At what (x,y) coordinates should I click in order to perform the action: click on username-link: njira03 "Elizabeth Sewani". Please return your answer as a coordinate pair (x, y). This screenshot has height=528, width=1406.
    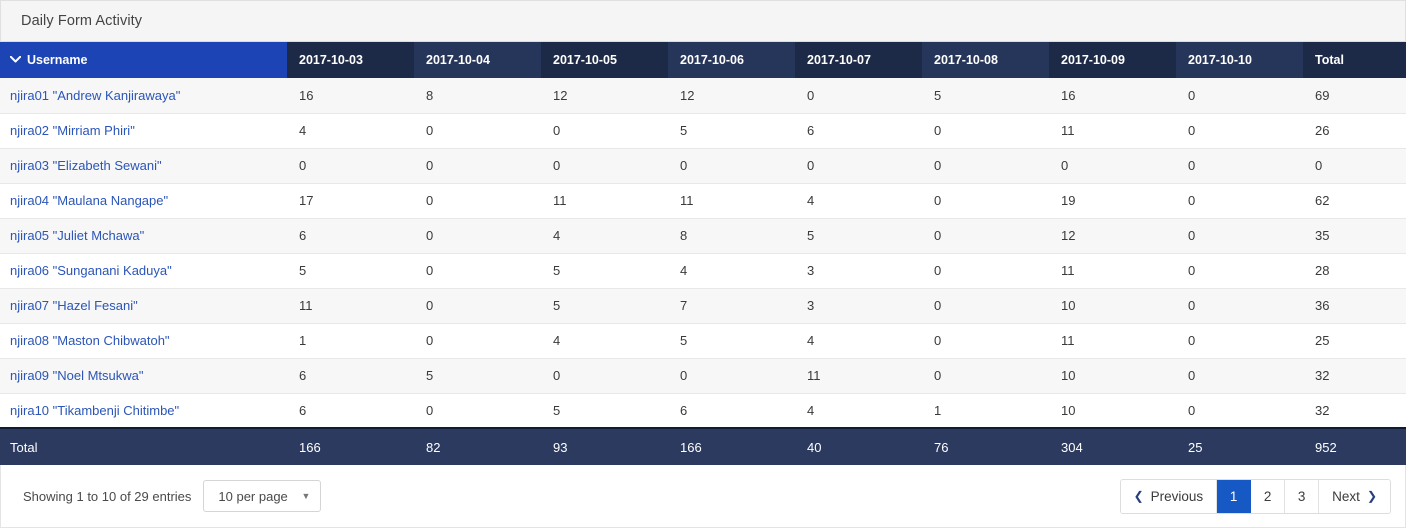
    Looking at the image, I should click on (86, 165).